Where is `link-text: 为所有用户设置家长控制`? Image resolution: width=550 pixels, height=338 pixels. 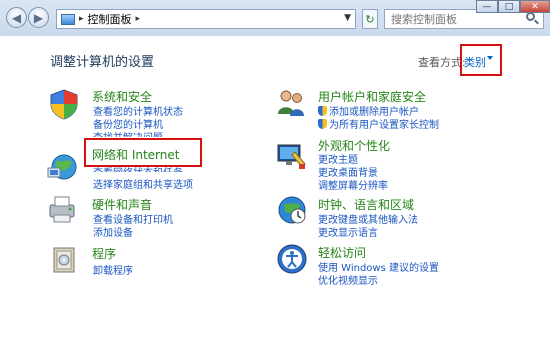
link-text: 为所有用户设置家长控制 is located at coordinates (384, 125).